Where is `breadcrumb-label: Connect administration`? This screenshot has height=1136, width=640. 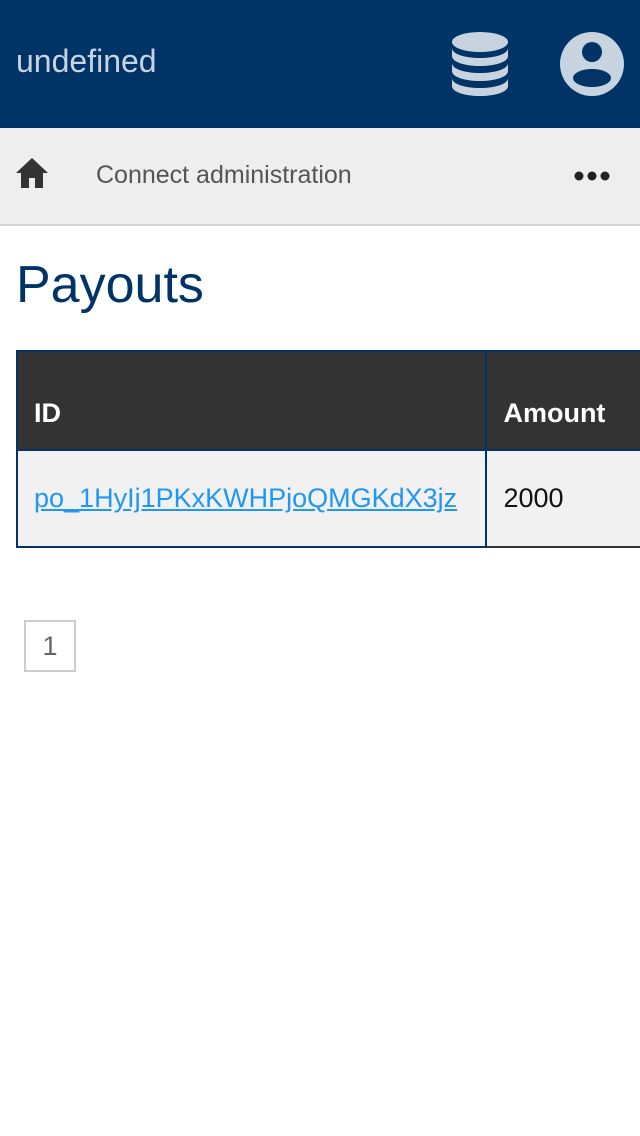
breadcrumb-label: Connect administration is located at coordinates (224, 175).